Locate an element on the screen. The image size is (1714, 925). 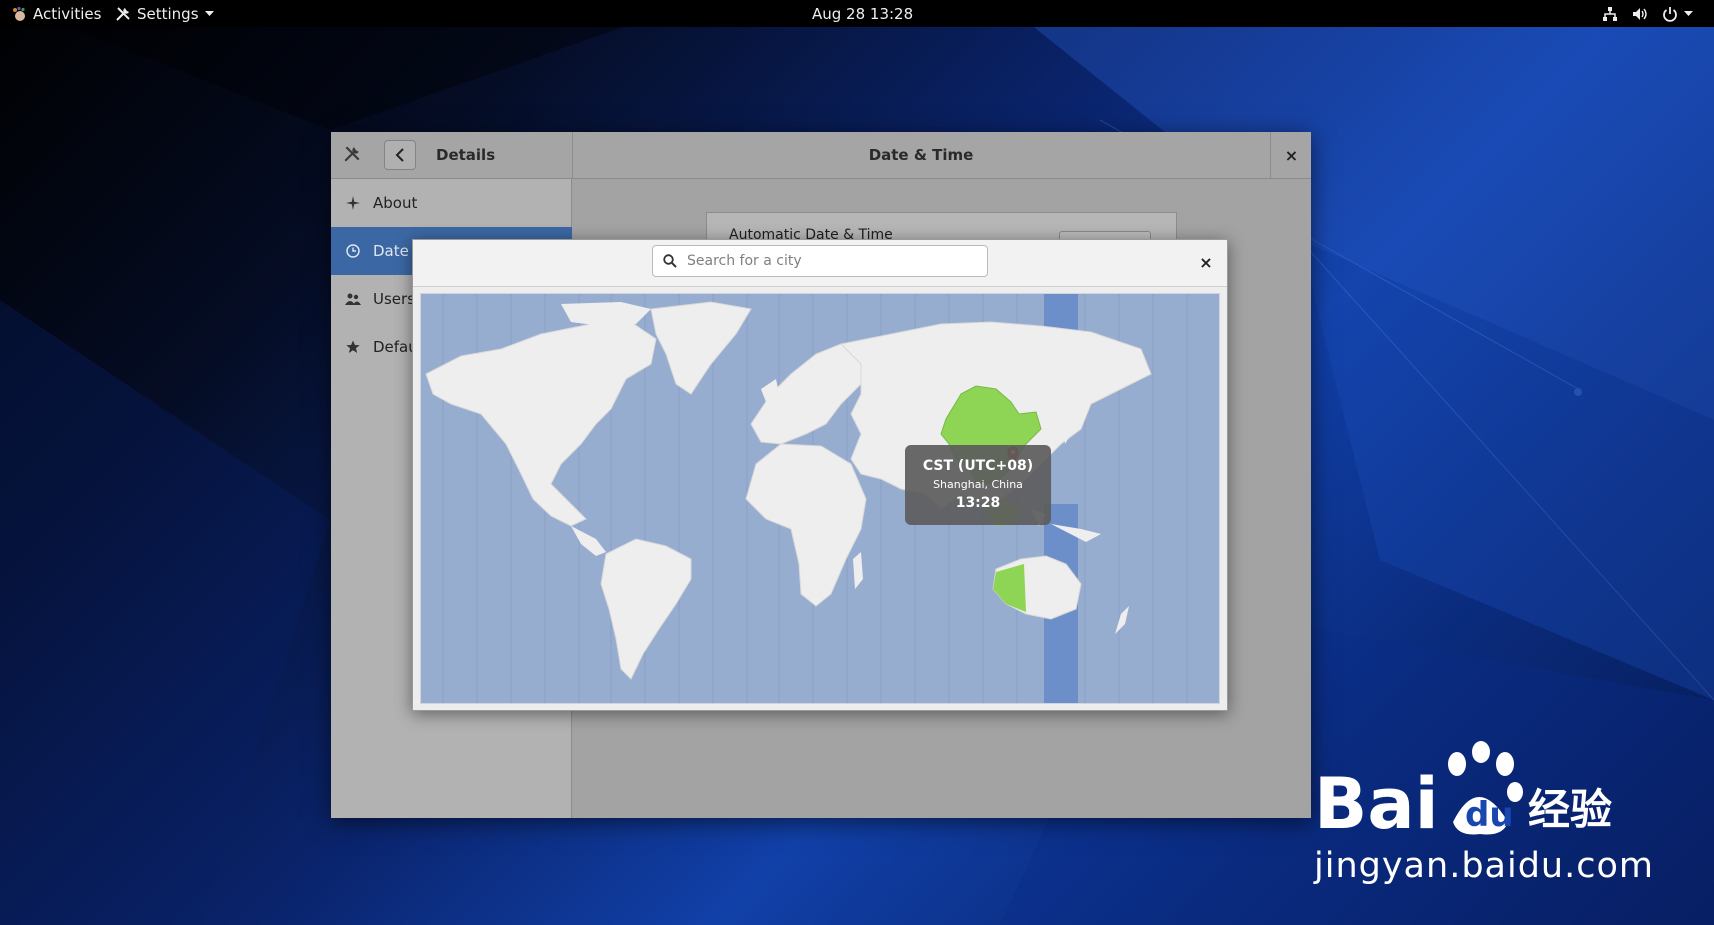
star-sparkle-icon is located at coordinates (353, 203).